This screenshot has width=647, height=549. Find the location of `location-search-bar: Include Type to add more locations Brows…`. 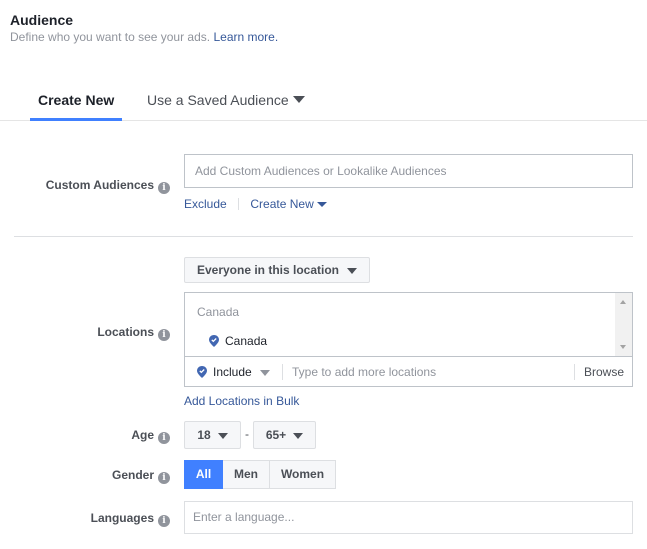

location-search-bar: Include Type to add more locations Brows… is located at coordinates (408, 371).